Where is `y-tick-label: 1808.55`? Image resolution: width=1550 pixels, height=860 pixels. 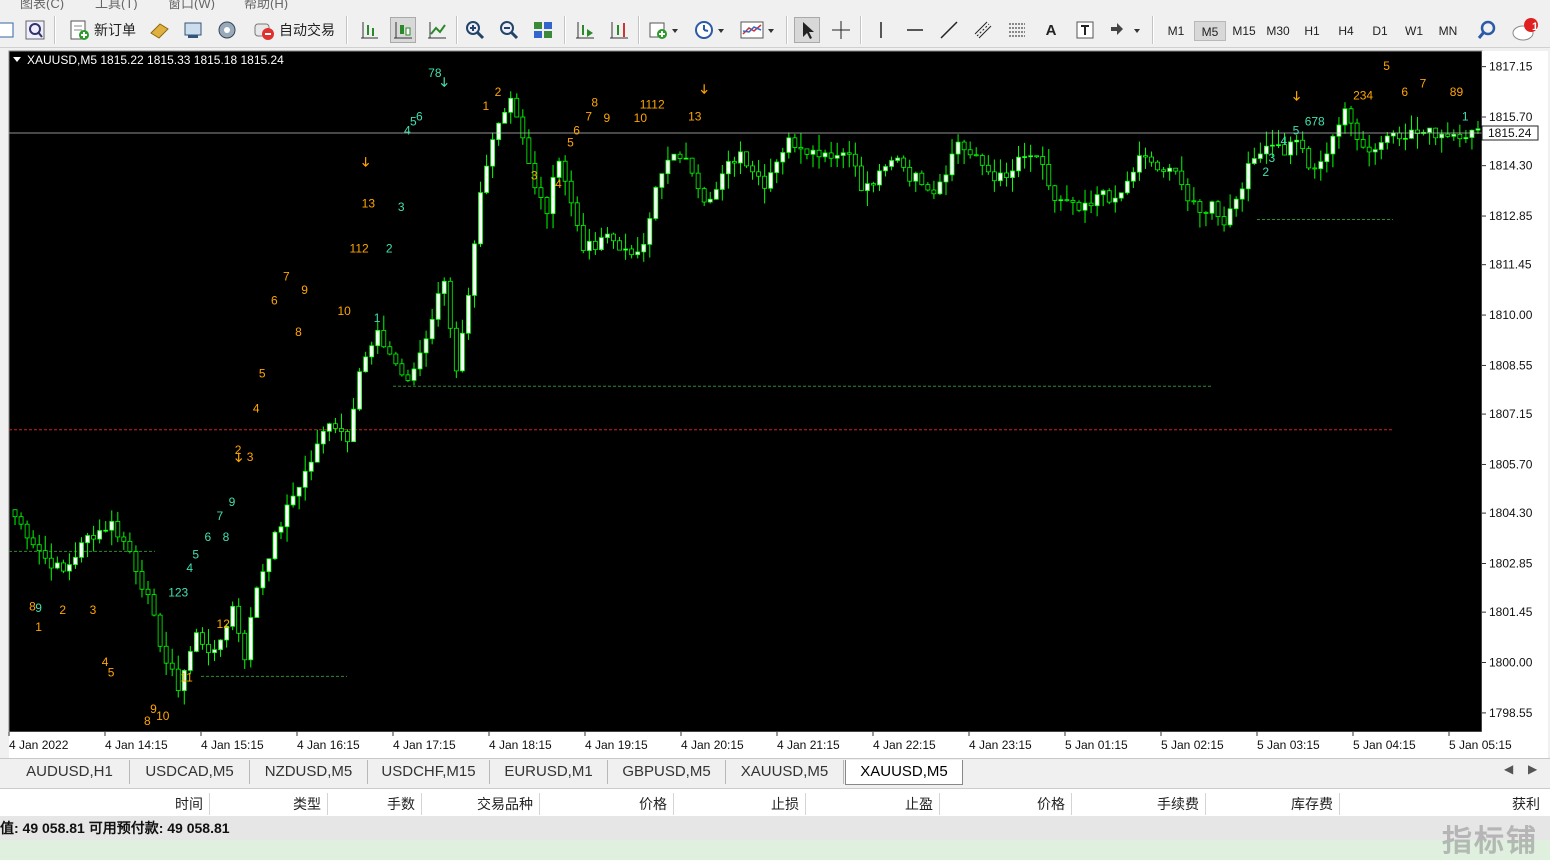
y-tick-label: 1808.55 is located at coordinates (1511, 365).